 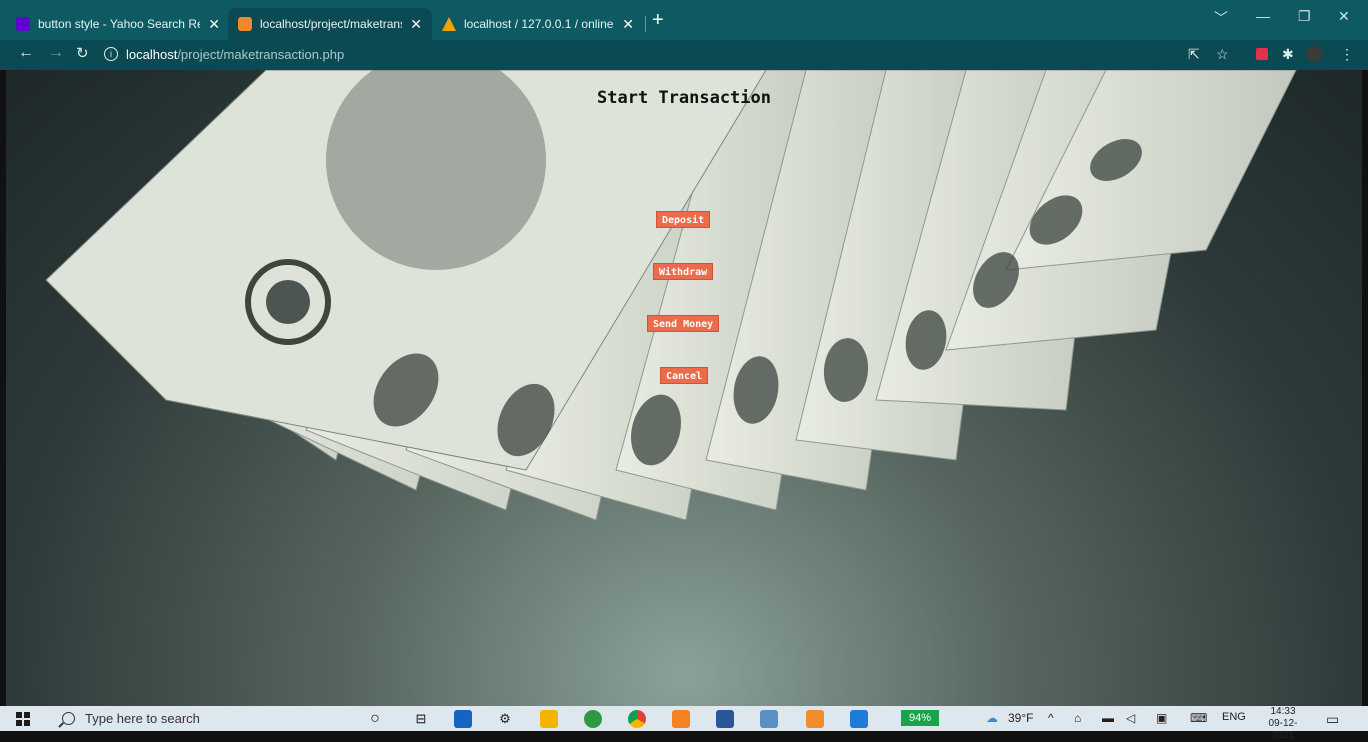 What do you see at coordinates (725, 719) in the screenshot?
I see `word-icon` at bounding box center [725, 719].